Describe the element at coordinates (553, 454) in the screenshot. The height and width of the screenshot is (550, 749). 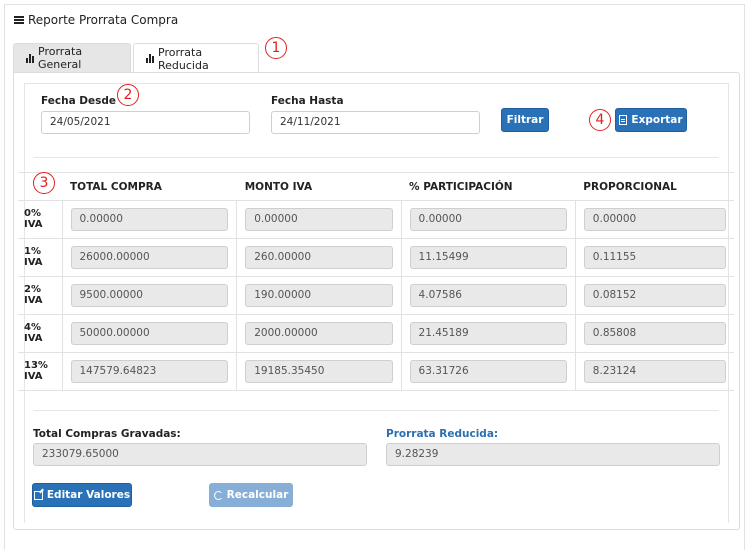
I see `prorrata-reducida-field: 9.28239` at that location.